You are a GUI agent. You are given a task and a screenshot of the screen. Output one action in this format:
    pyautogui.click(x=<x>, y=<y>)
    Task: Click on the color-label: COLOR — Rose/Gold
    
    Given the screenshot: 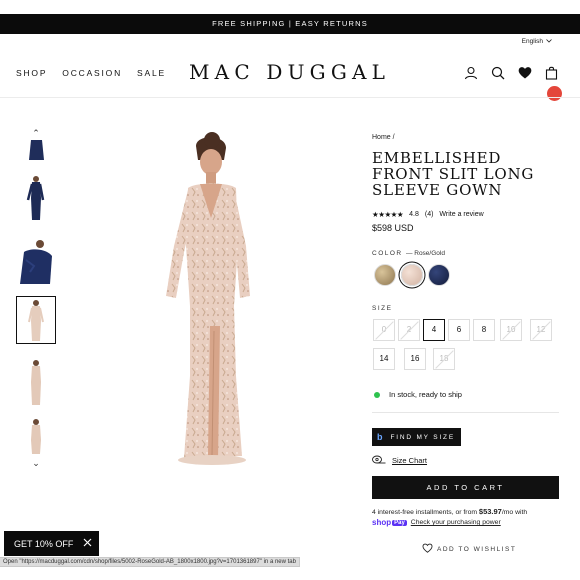 What is the action you would take?
    pyautogui.click(x=408, y=253)
    